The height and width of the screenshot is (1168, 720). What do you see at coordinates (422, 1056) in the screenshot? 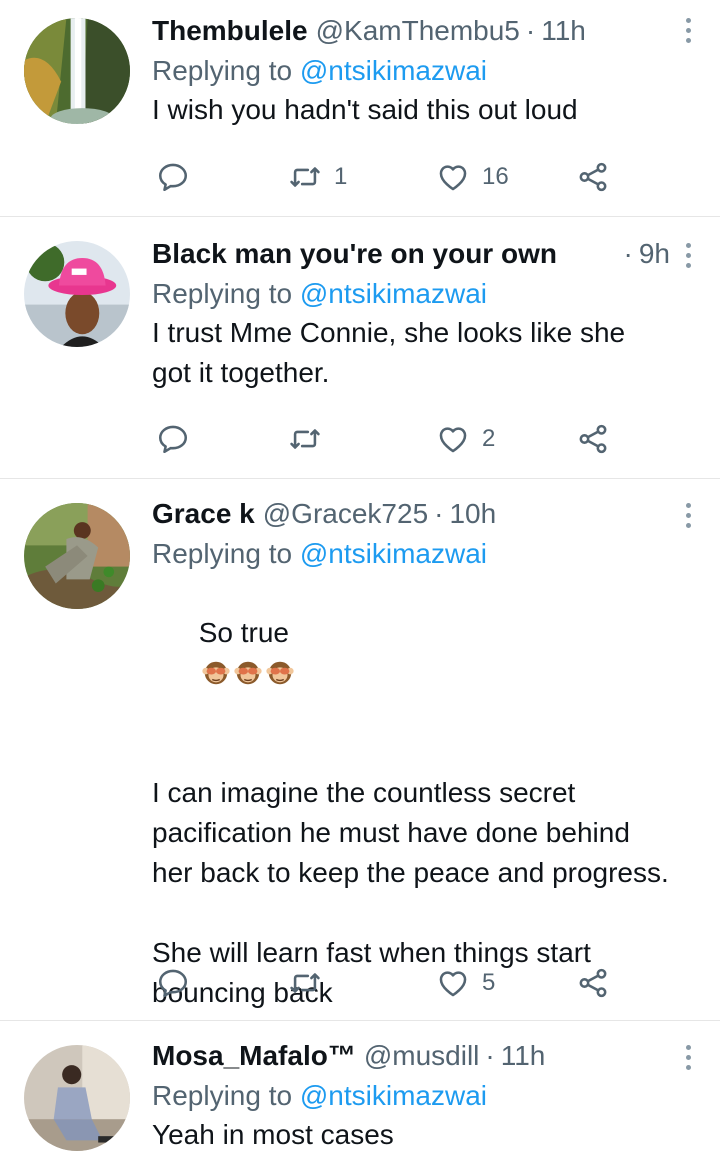
I see `handle: @musdill` at bounding box center [422, 1056].